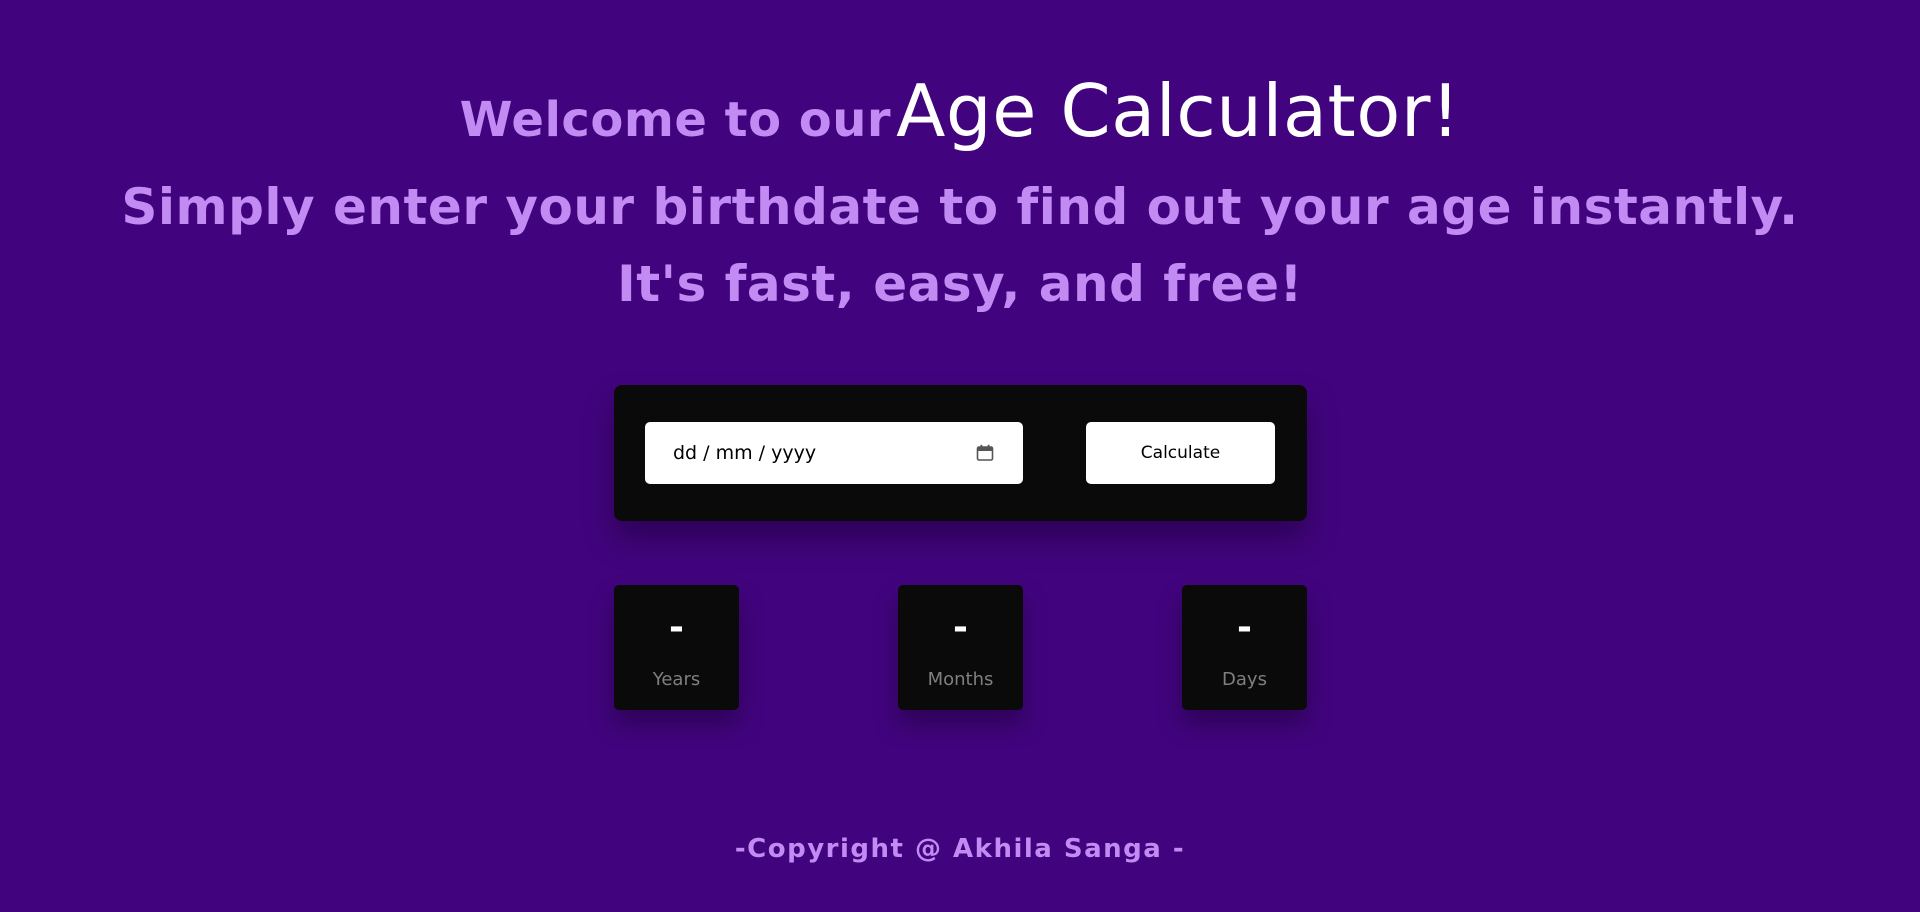  Describe the element at coordinates (676, 627) in the screenshot. I see `years-value: -` at that location.